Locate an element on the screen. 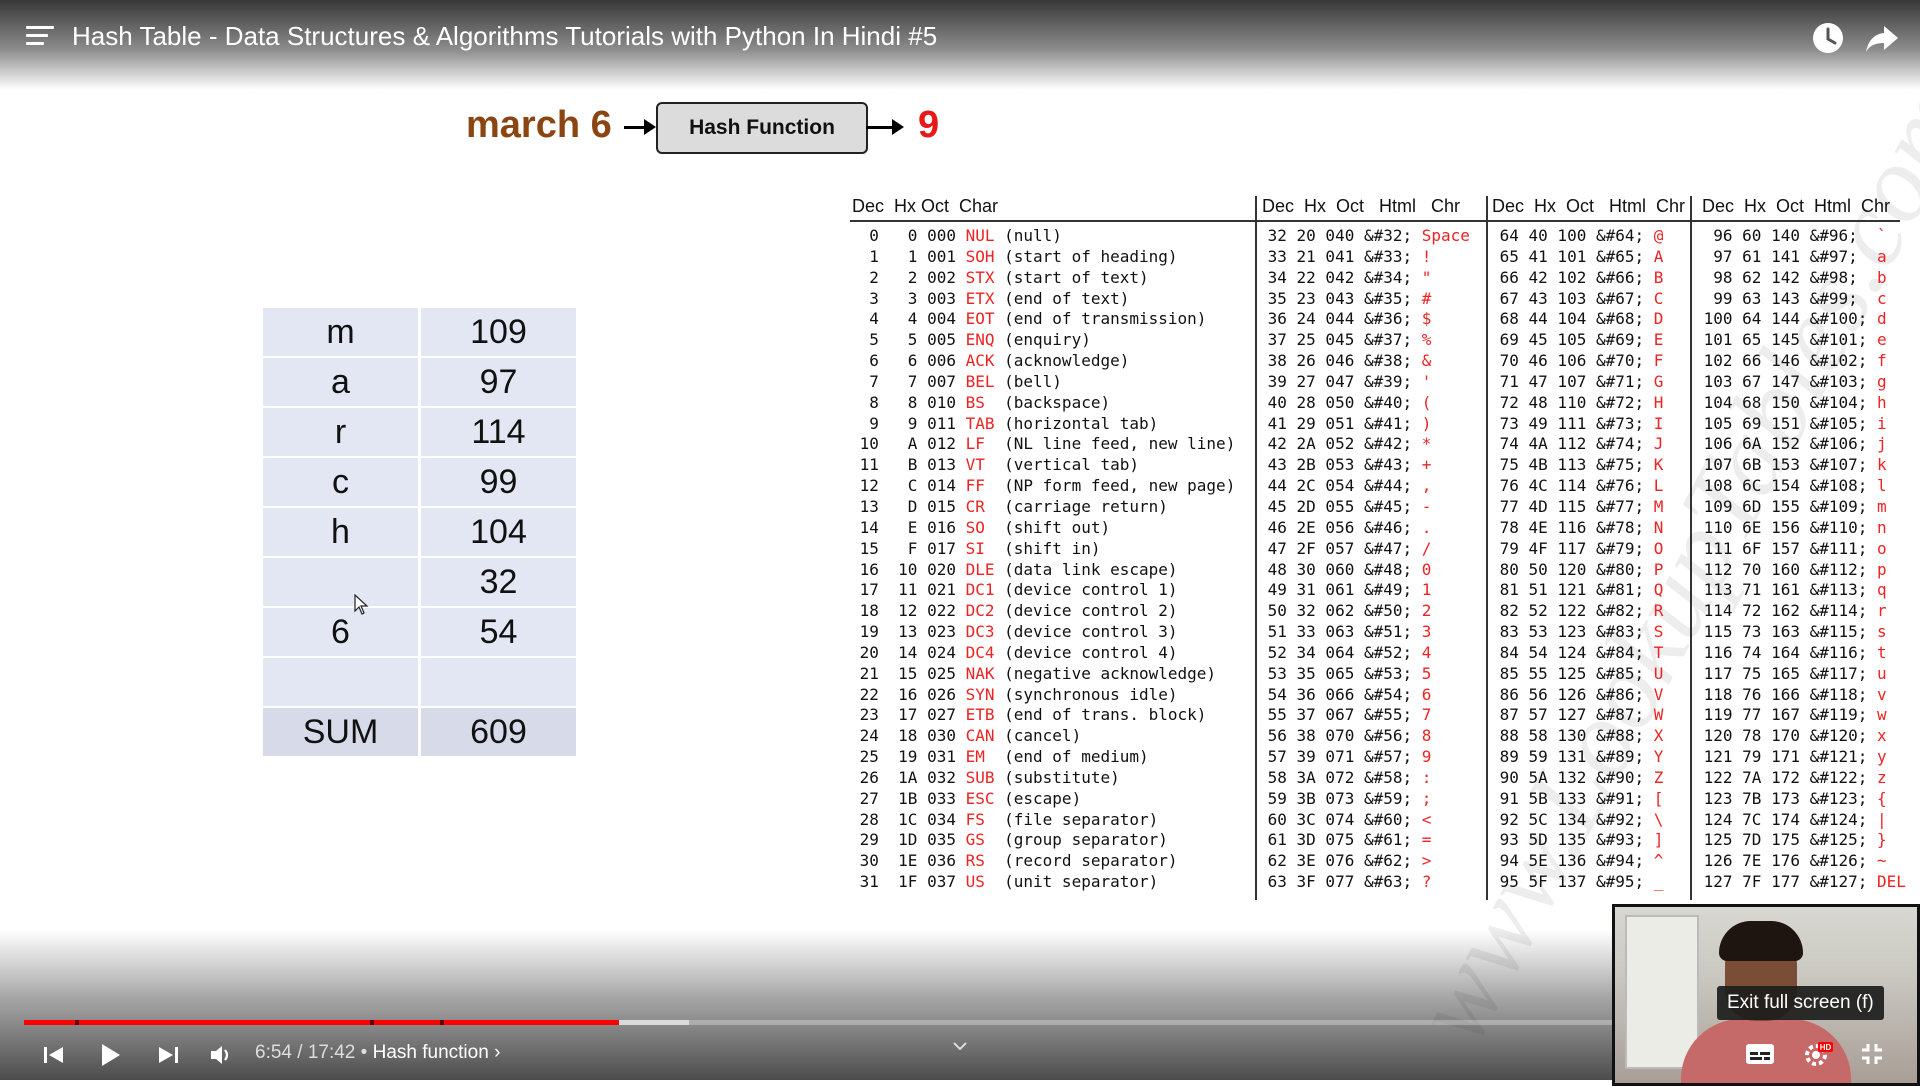 This screenshot has width=1920, height=1086. ascii-row: 112 70 160 &#112; p is located at coordinates (1800, 570).